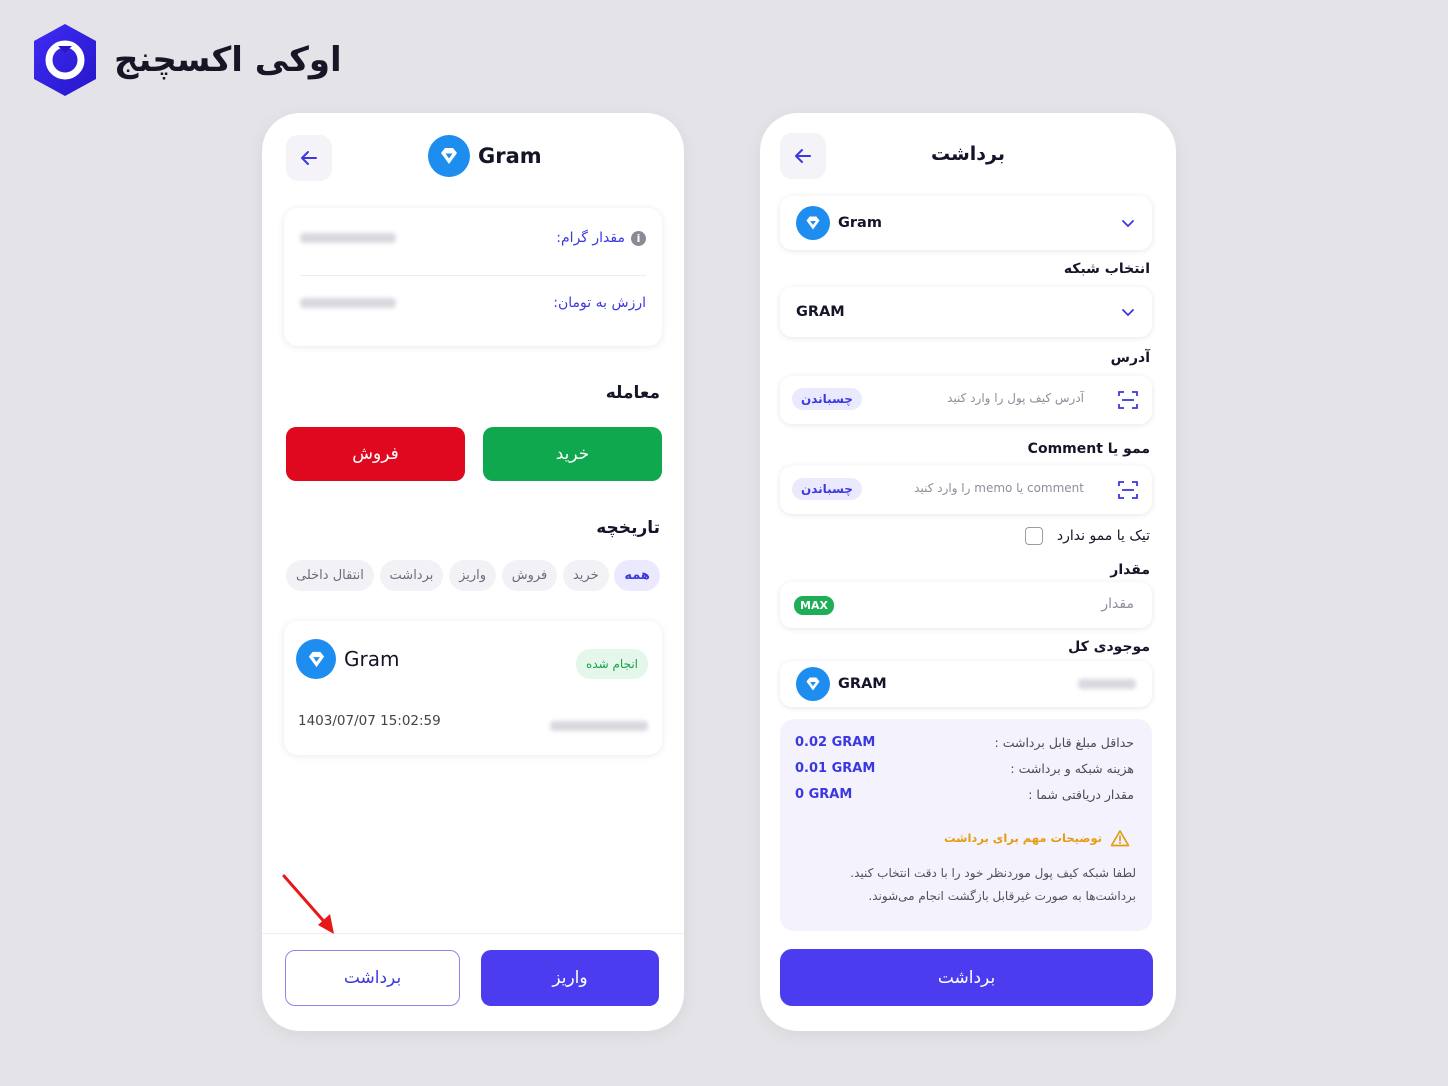 The height and width of the screenshot is (1086, 1448). Describe the element at coordinates (372, 978) in the screenshot. I see `withdraw-button: برداشت` at that location.